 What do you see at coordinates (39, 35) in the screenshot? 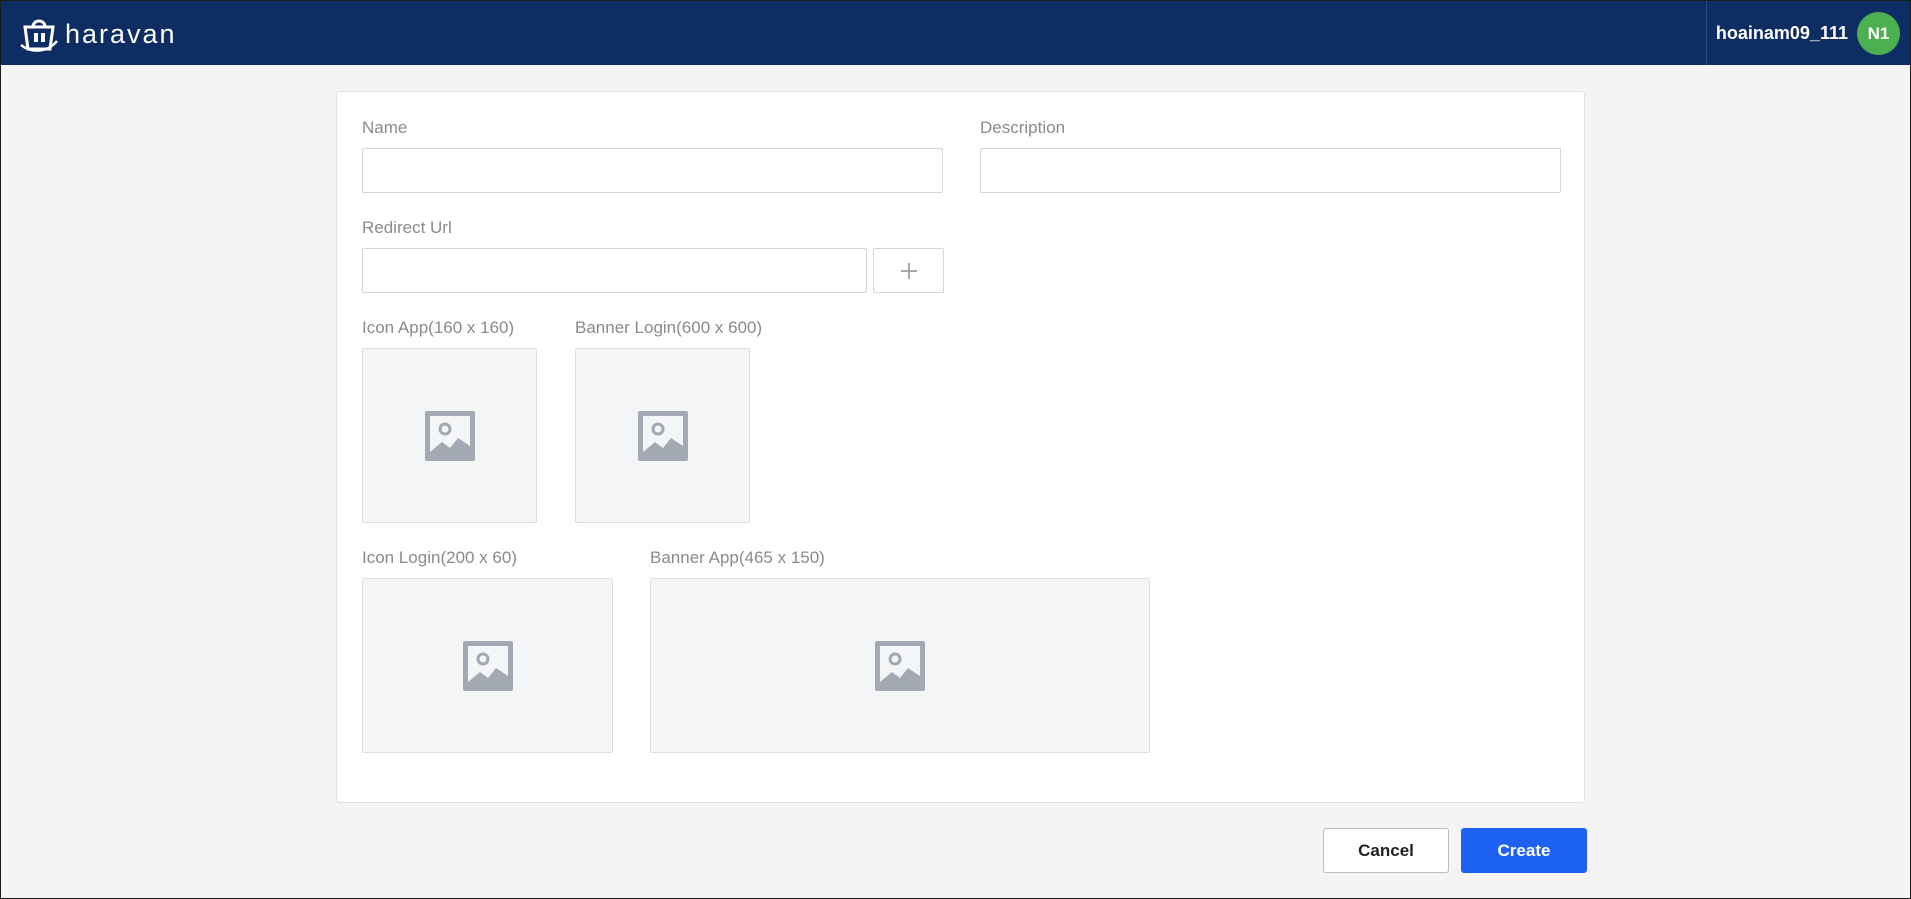
I see `shopping-bag-logo-icon` at bounding box center [39, 35].